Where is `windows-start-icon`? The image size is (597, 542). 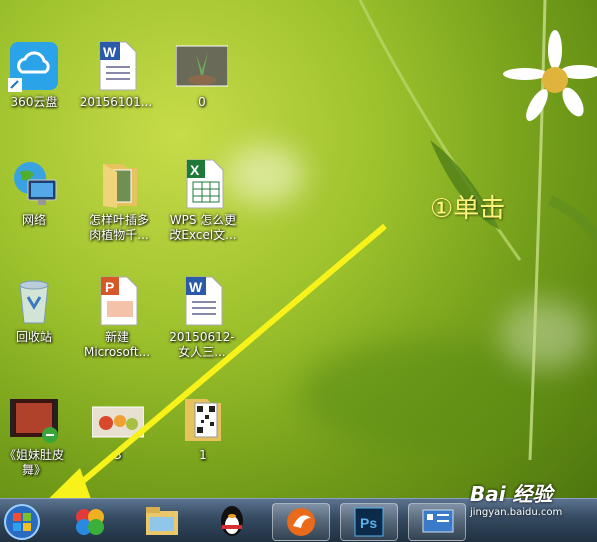 windows-start-icon is located at coordinates (22, 522).